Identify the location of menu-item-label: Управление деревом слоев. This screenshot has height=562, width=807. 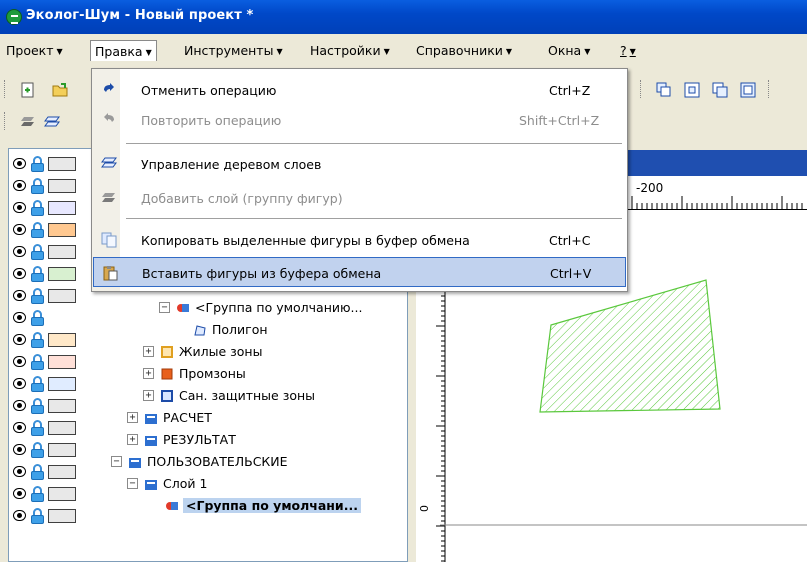
(231, 164).